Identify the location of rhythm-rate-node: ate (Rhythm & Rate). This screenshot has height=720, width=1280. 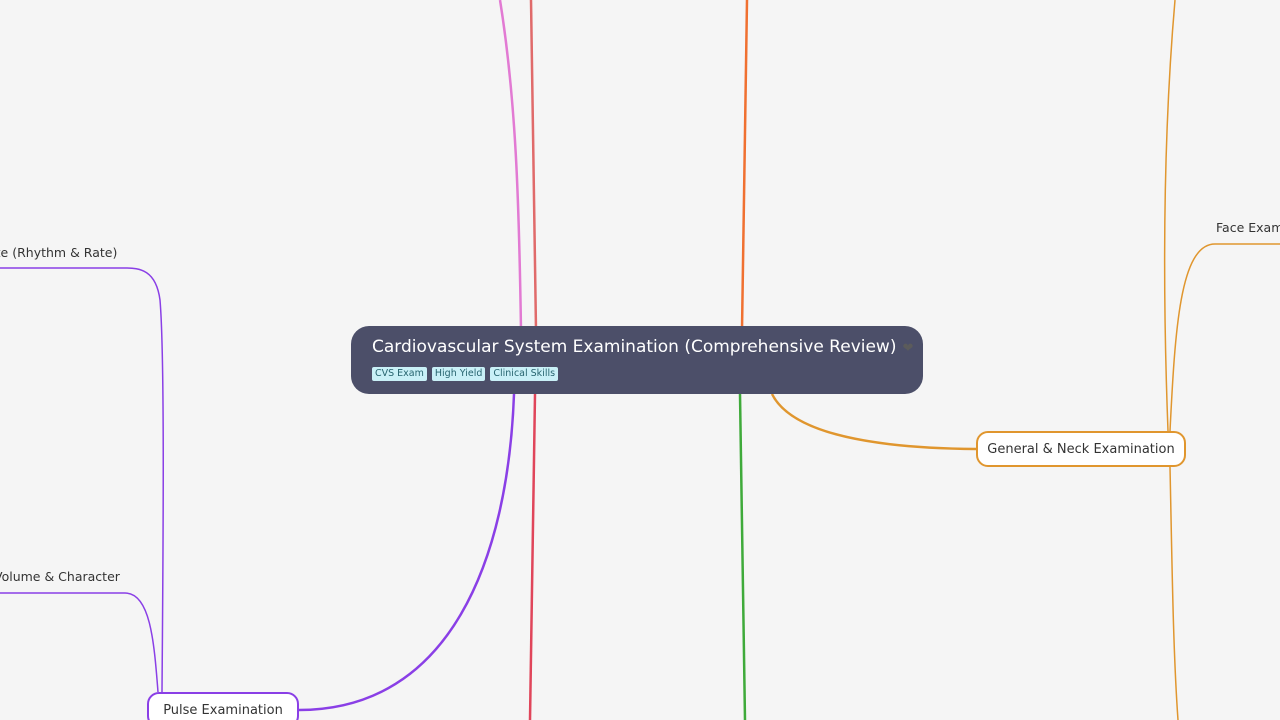
(58, 253).